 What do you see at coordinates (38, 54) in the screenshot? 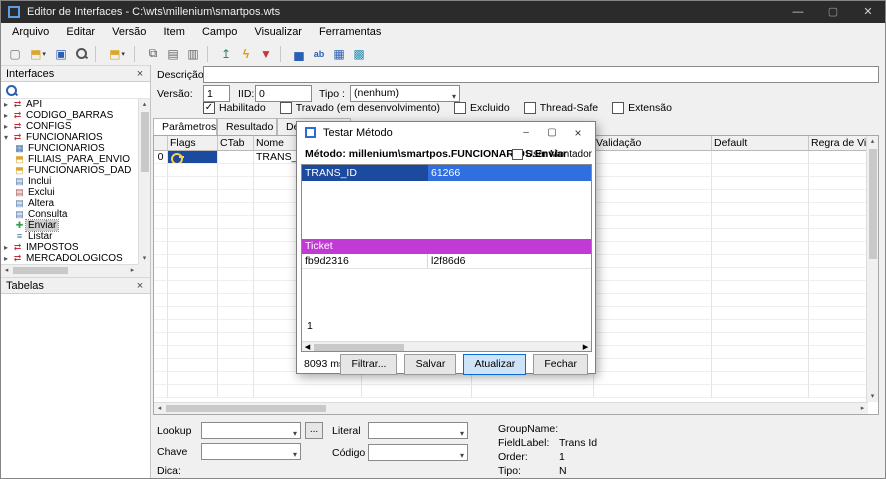
I see `open-file-icon: ⬒ ▾` at bounding box center [38, 54].